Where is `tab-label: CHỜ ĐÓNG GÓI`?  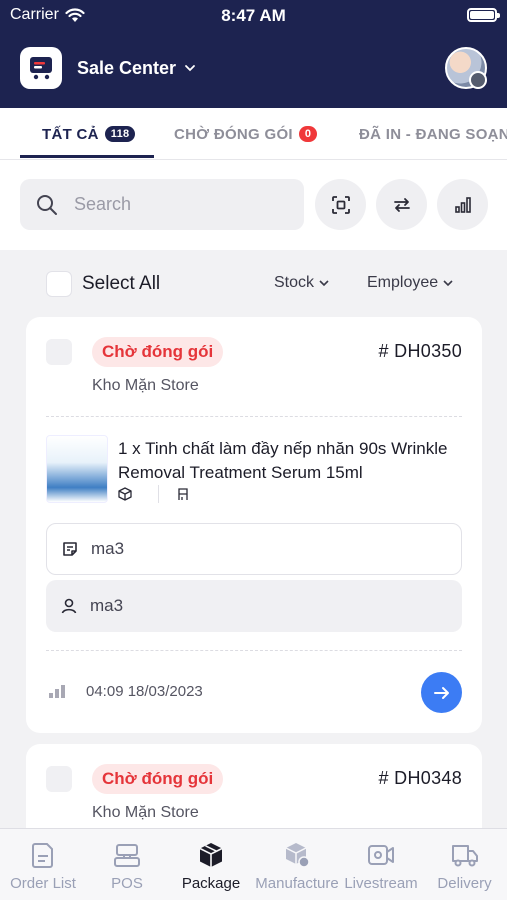 tab-label: CHỜ ĐÓNG GÓI is located at coordinates (233, 134).